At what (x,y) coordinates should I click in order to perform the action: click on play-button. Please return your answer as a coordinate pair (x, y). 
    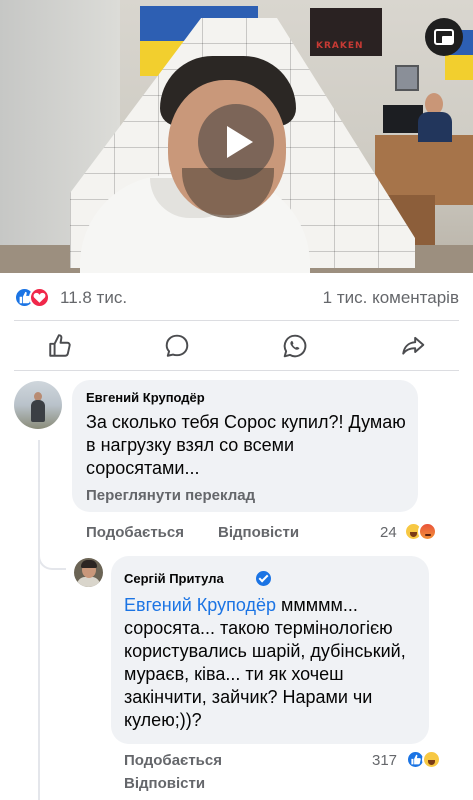
    Looking at the image, I should click on (236, 142).